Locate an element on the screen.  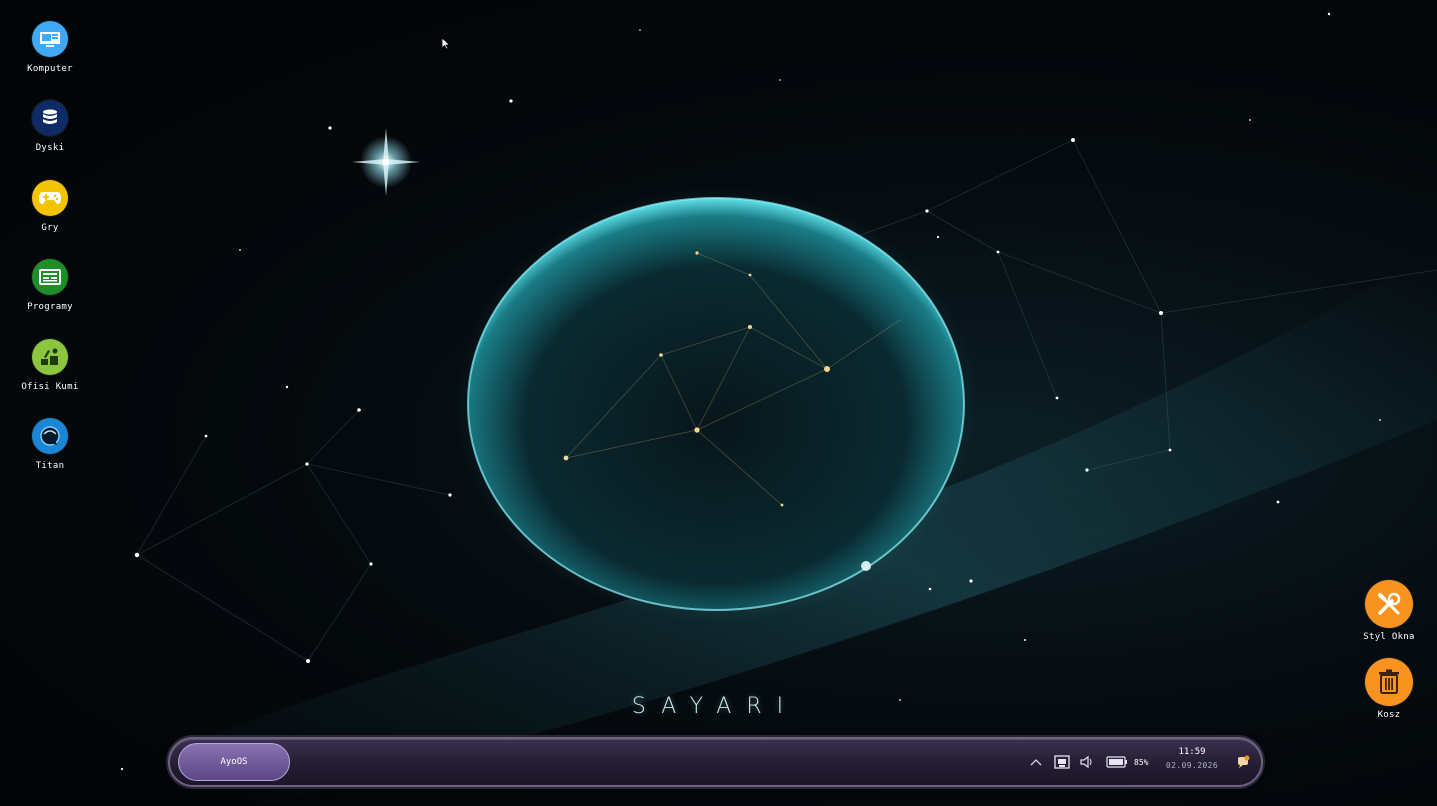
battery-percent: 85% is located at coordinates (1141, 762).